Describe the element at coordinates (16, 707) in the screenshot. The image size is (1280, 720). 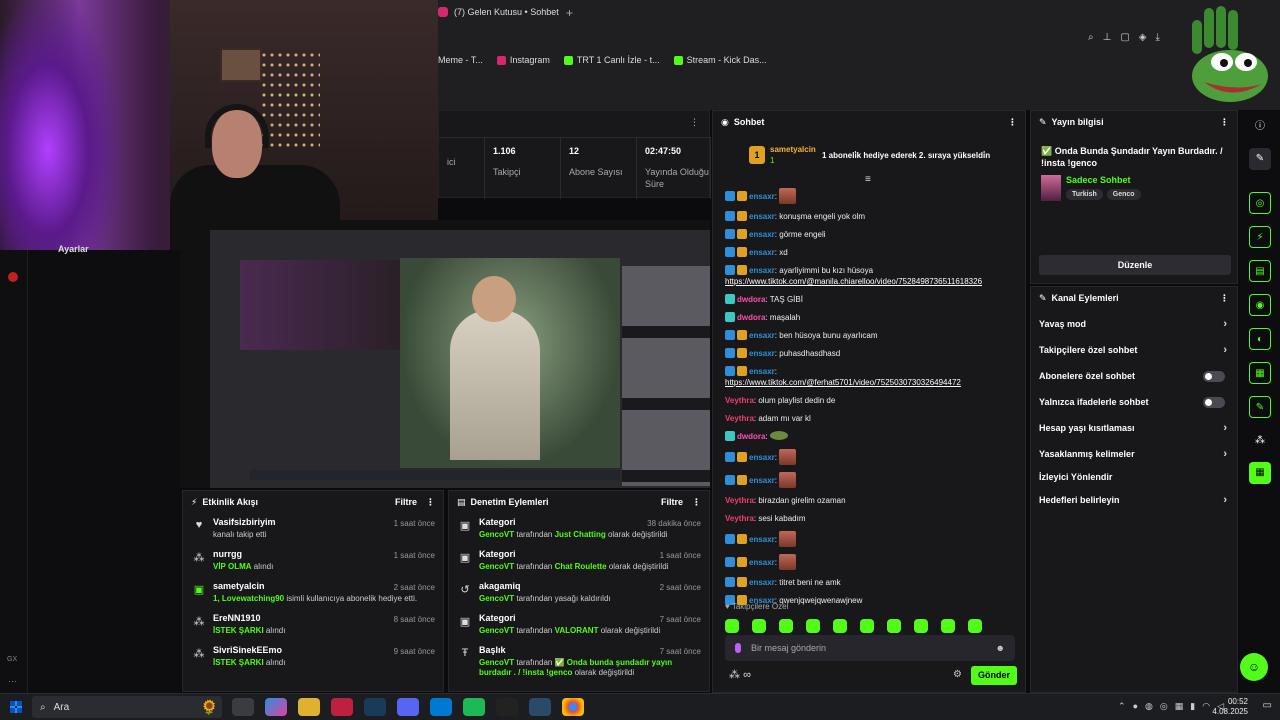
I see `windows-start-icon` at that location.